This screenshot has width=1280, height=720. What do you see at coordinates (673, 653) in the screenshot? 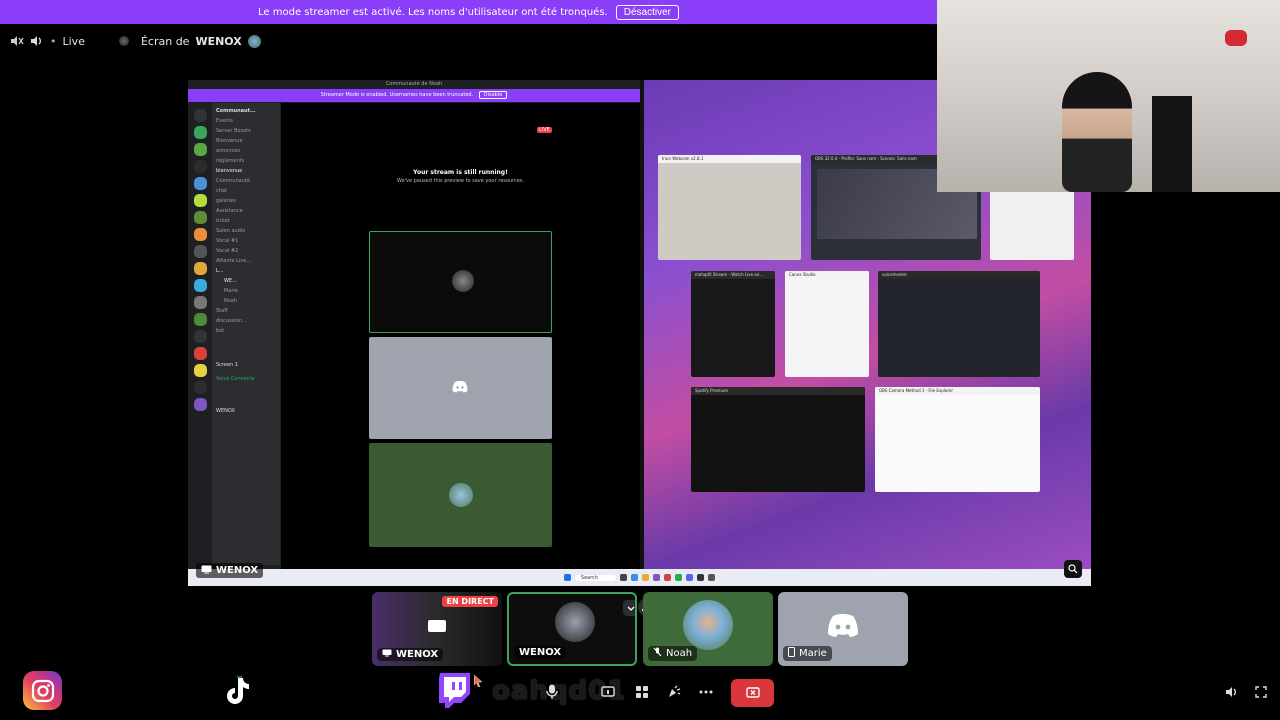
I see `participant-label: Noah` at bounding box center [673, 653].